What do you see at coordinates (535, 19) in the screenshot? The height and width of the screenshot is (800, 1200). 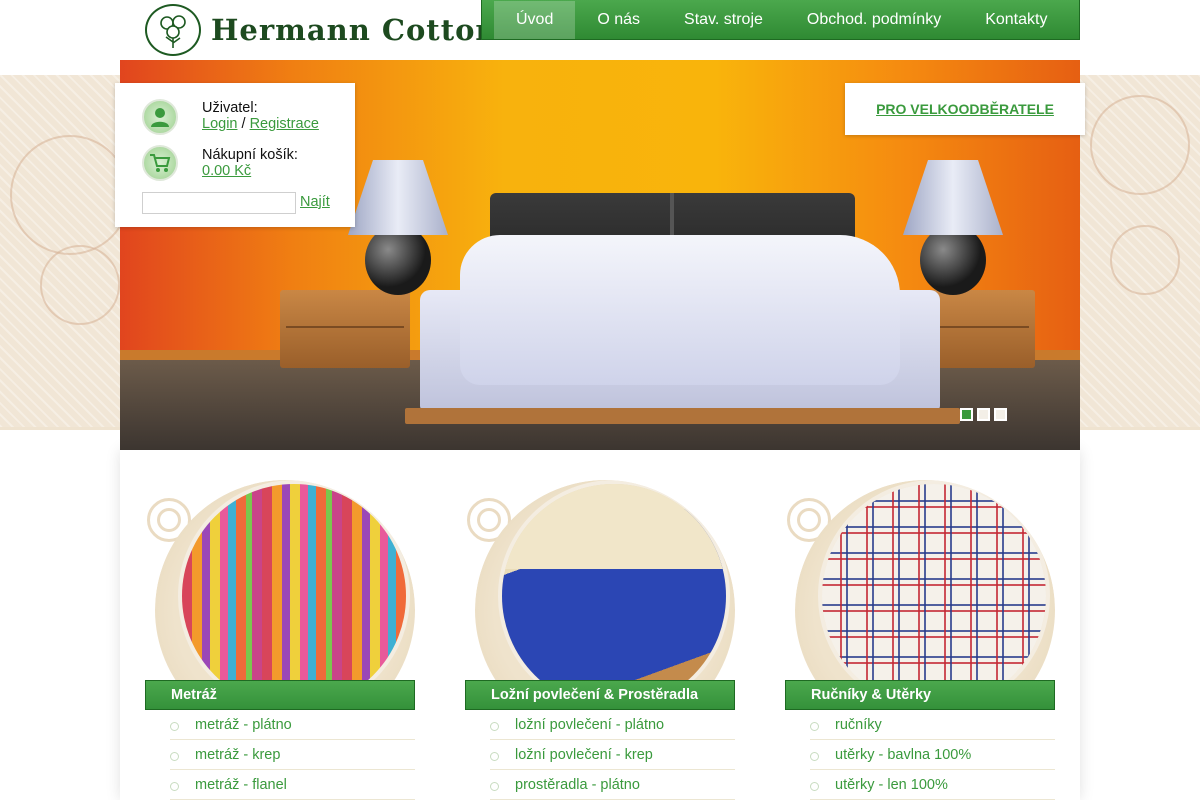 I see `nav-item-uvod: Úvod` at bounding box center [535, 19].